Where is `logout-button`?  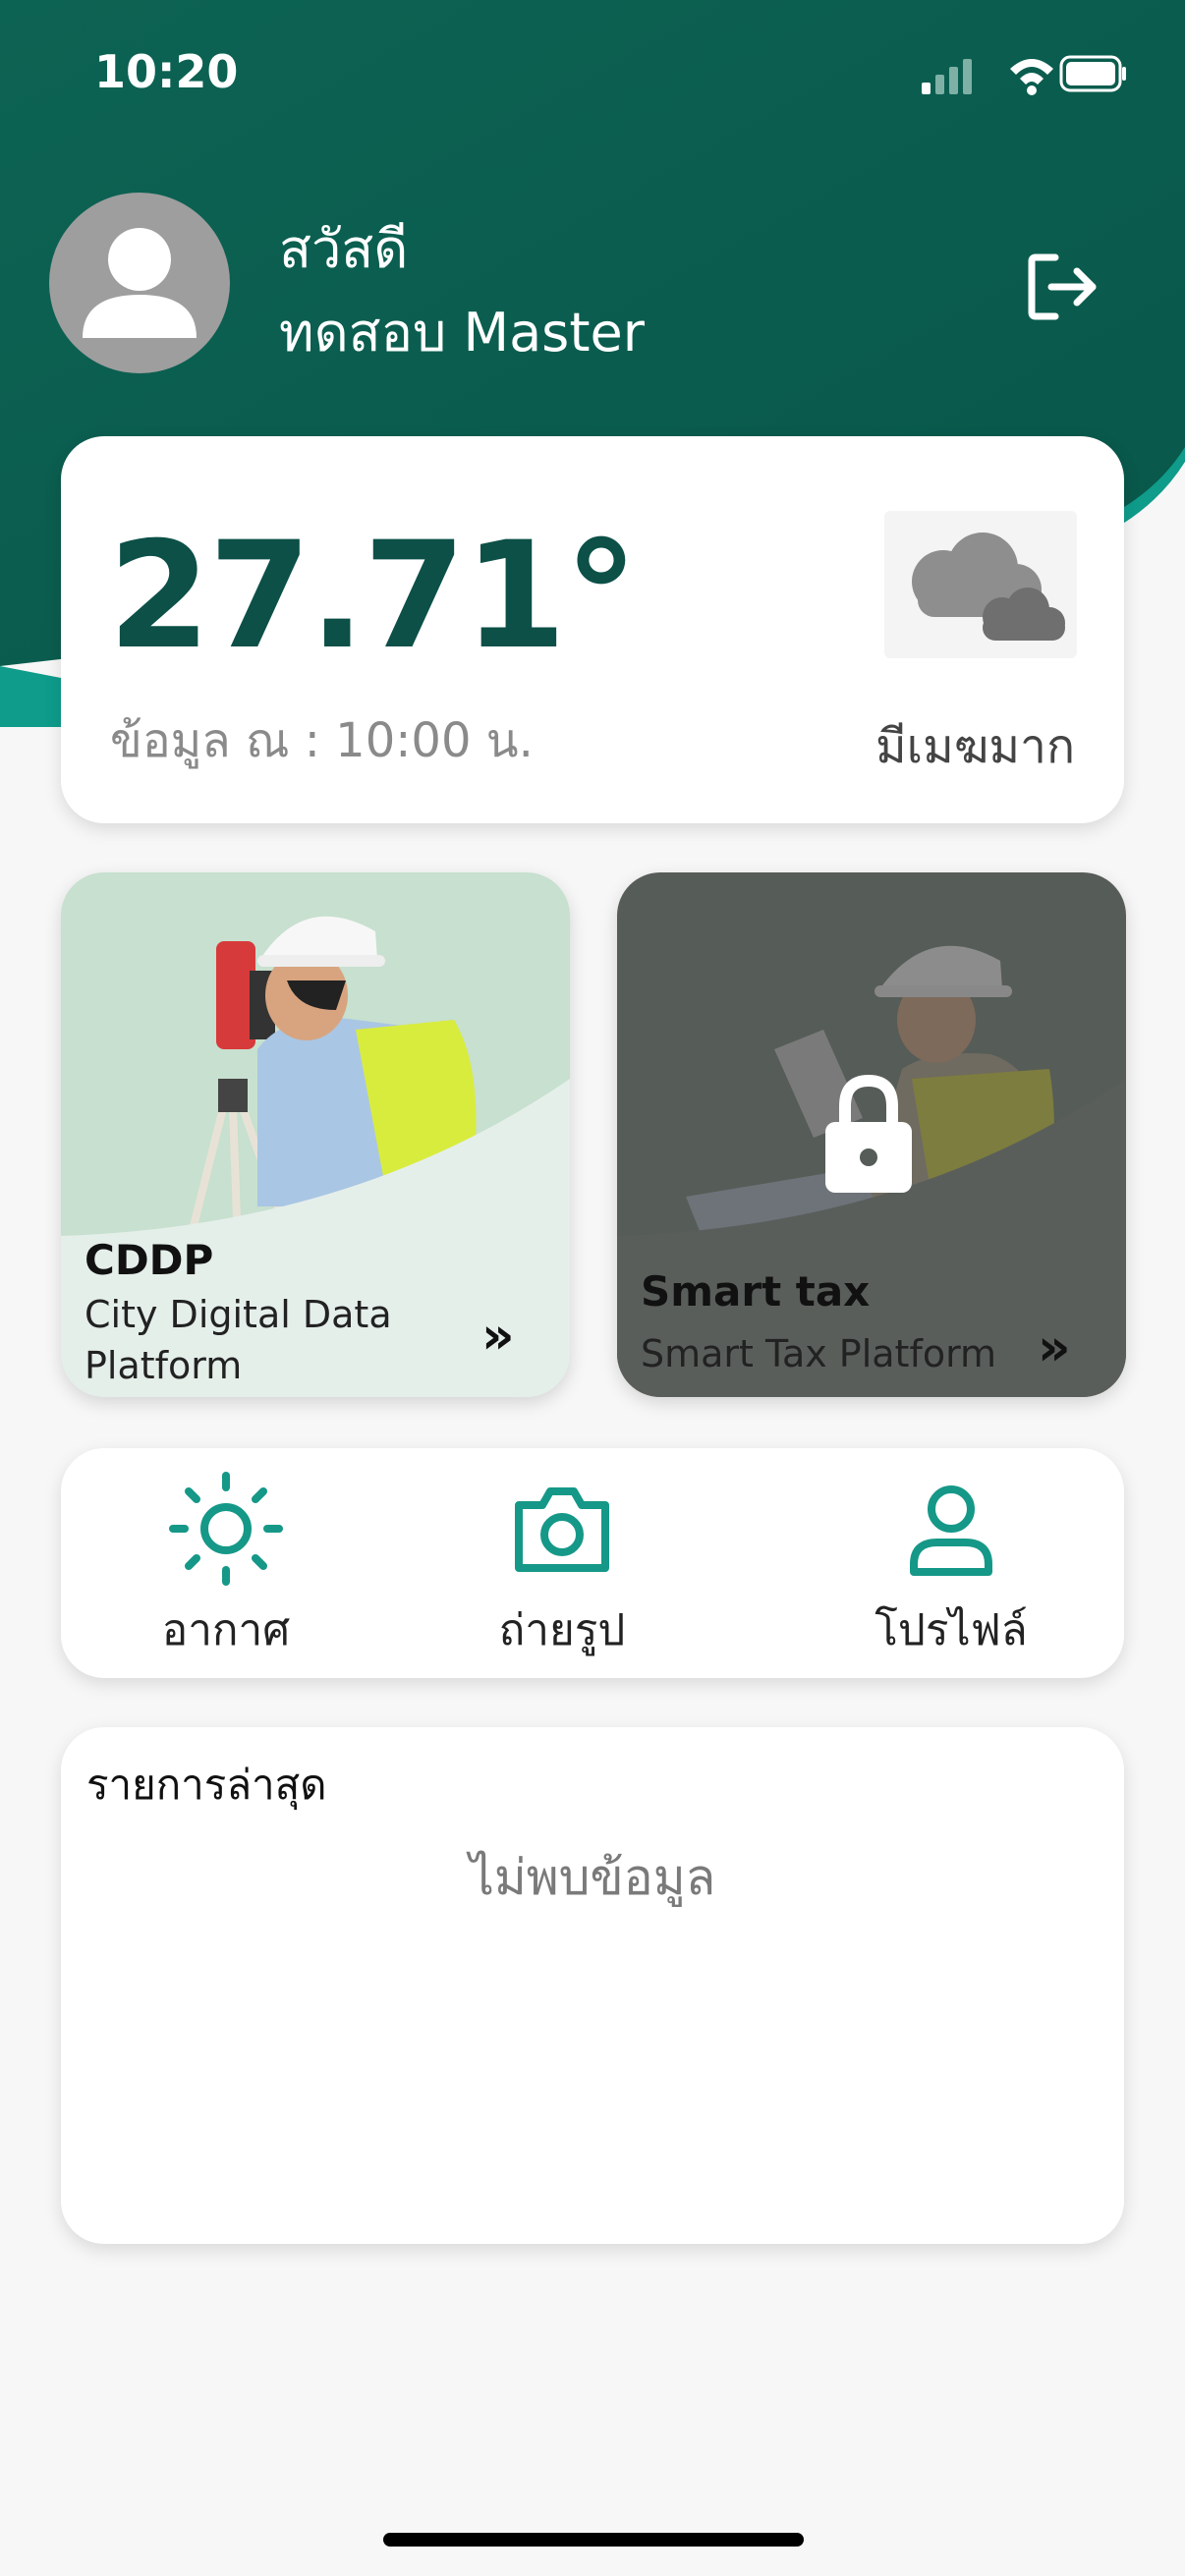 logout-button is located at coordinates (1063, 287).